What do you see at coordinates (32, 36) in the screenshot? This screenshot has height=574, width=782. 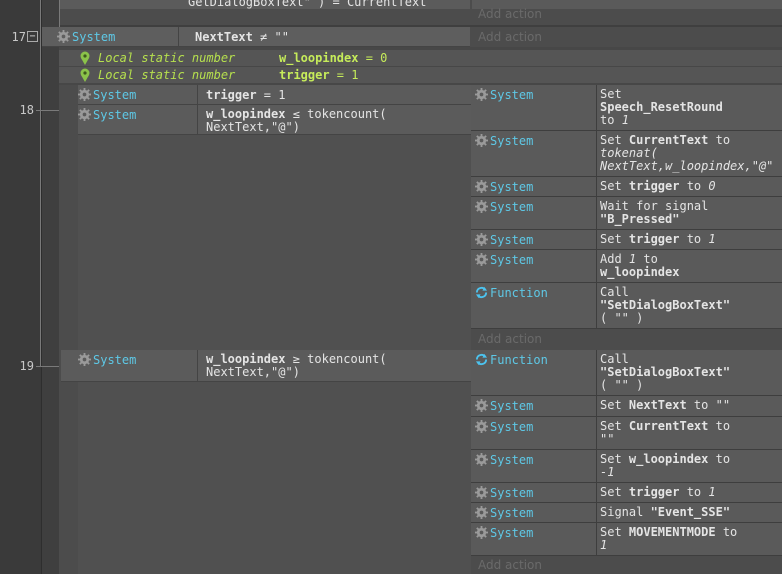 I see `collapse-icon: −` at bounding box center [32, 36].